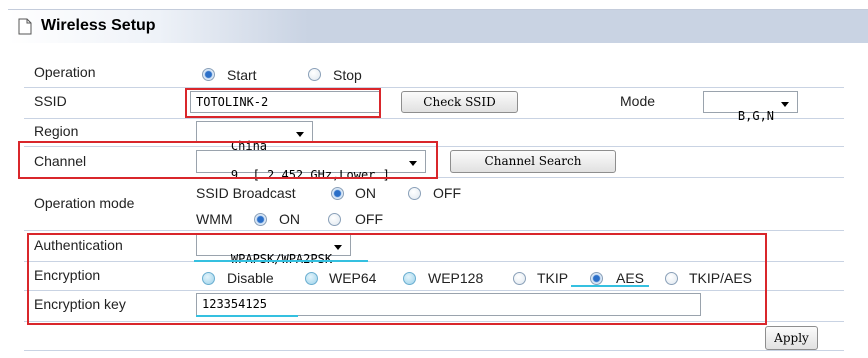 Image resolution: width=868 pixels, height=358 pixels. Describe the element at coordinates (246, 193) in the screenshot. I see `ssid-broadcast-label: SSID Broadcast` at that location.